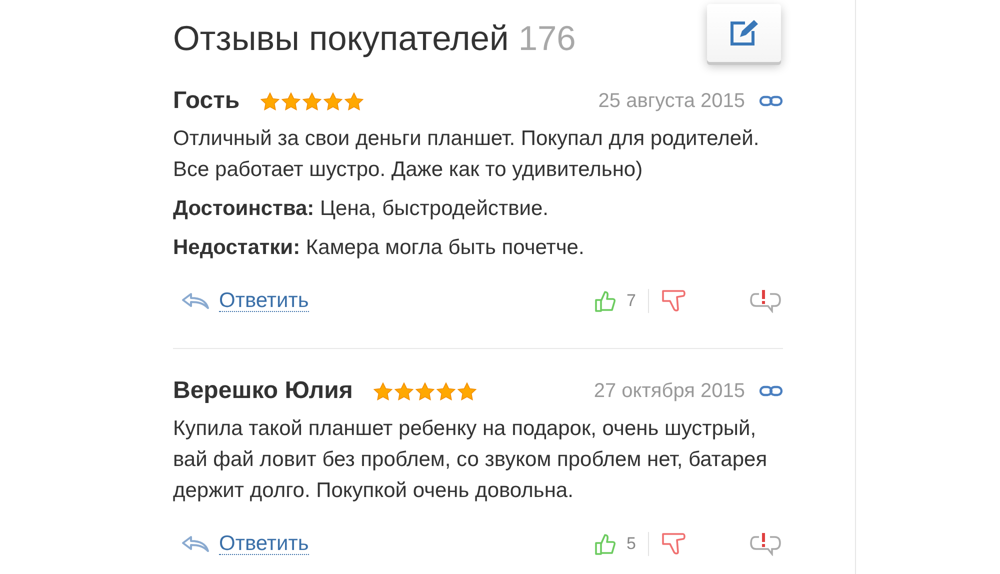  I want to click on like-count: 7, so click(631, 301).